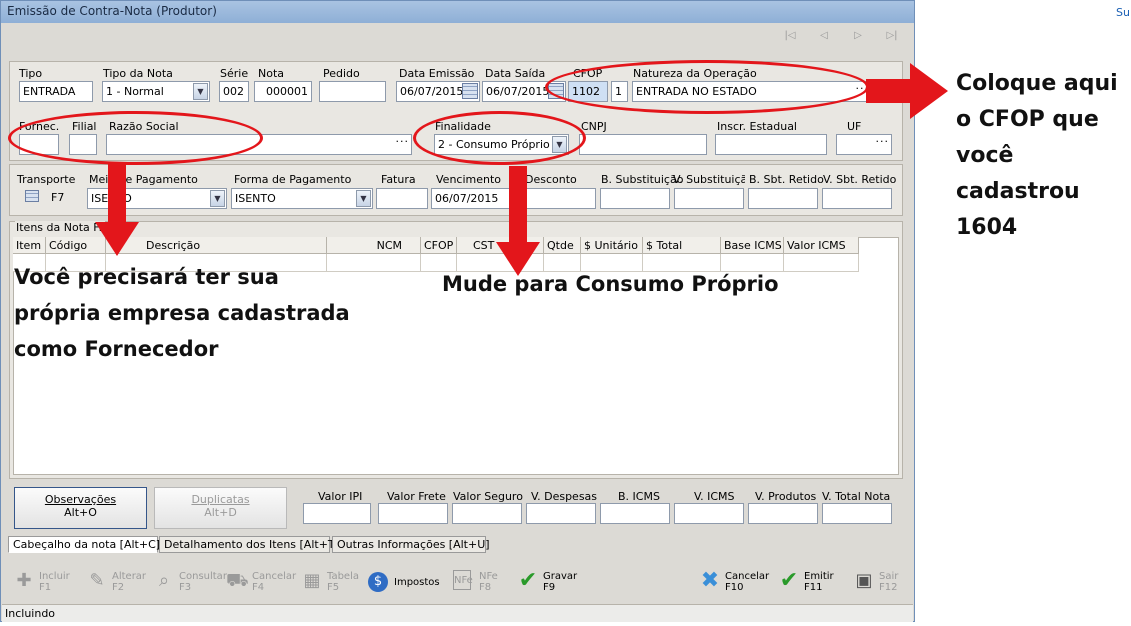 This screenshot has width=1131, height=626. What do you see at coordinates (752, 245) in the screenshot?
I see `col-base-icms: Base ICMS` at bounding box center [752, 245].